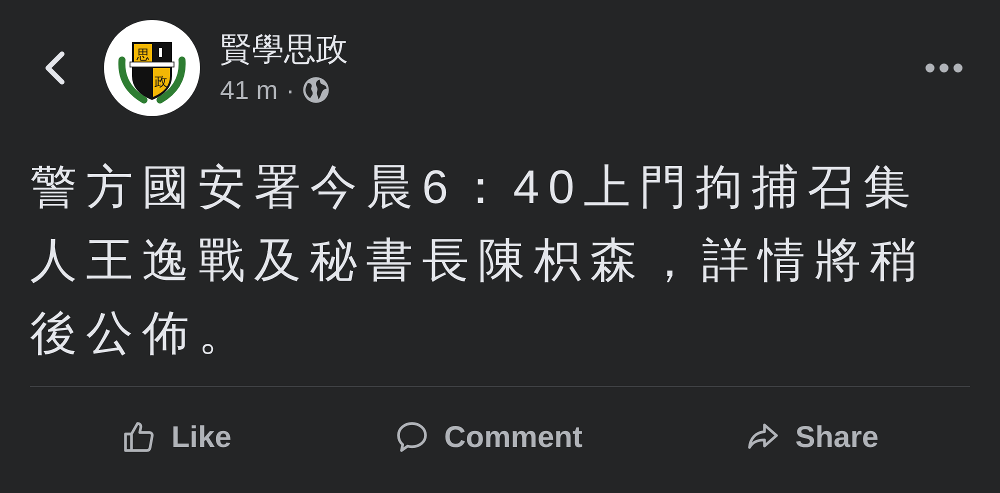  I want to click on share-button: Share, so click(812, 437).